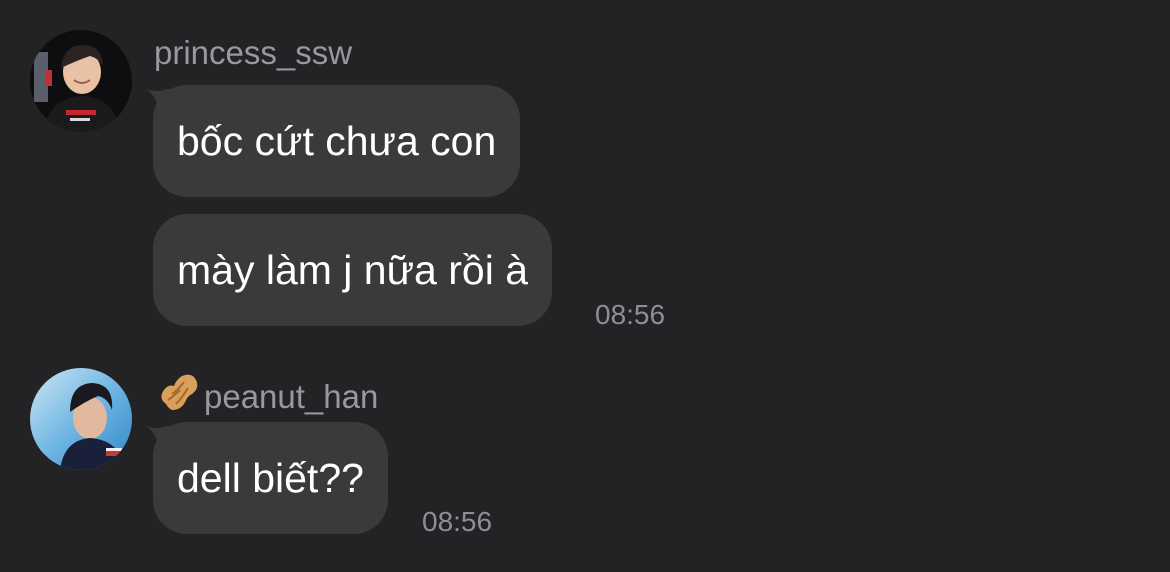 Image resolution: width=1170 pixels, height=572 pixels. I want to click on avatar-peanut, so click(81, 419).